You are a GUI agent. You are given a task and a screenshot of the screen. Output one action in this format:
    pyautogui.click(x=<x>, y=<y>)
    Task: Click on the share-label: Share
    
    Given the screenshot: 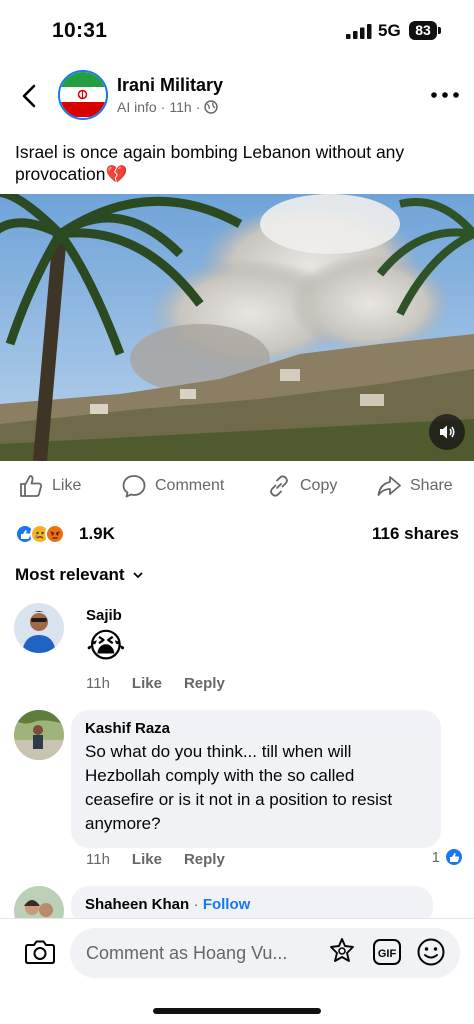 What is the action you would take?
    pyautogui.click(x=431, y=485)
    